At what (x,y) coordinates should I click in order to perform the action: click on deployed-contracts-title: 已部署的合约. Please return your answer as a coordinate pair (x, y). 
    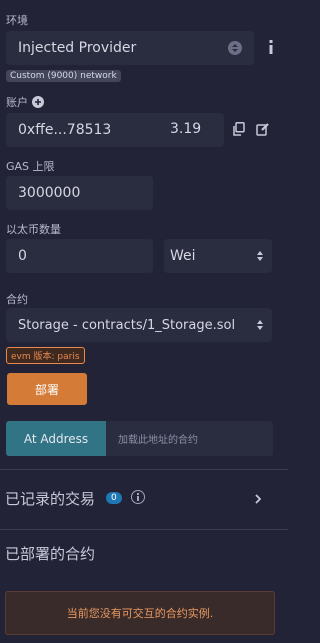
    Looking at the image, I should click on (50, 554).